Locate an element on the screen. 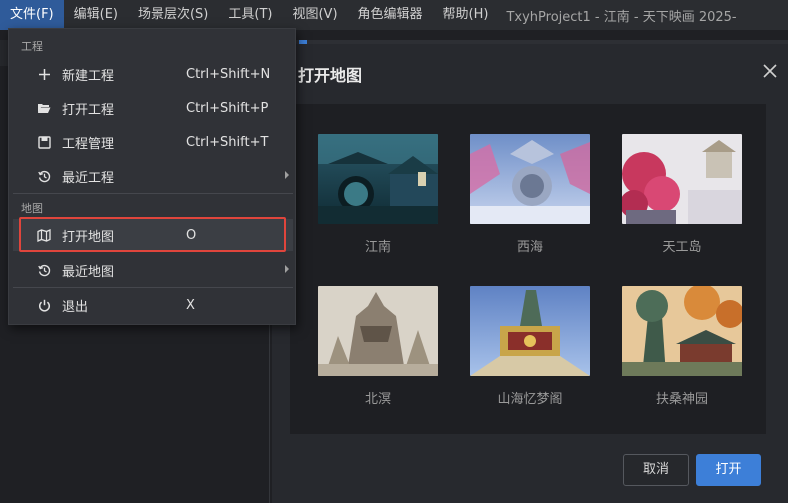  map-thumbnail-fusangshenyuan is located at coordinates (682, 331).